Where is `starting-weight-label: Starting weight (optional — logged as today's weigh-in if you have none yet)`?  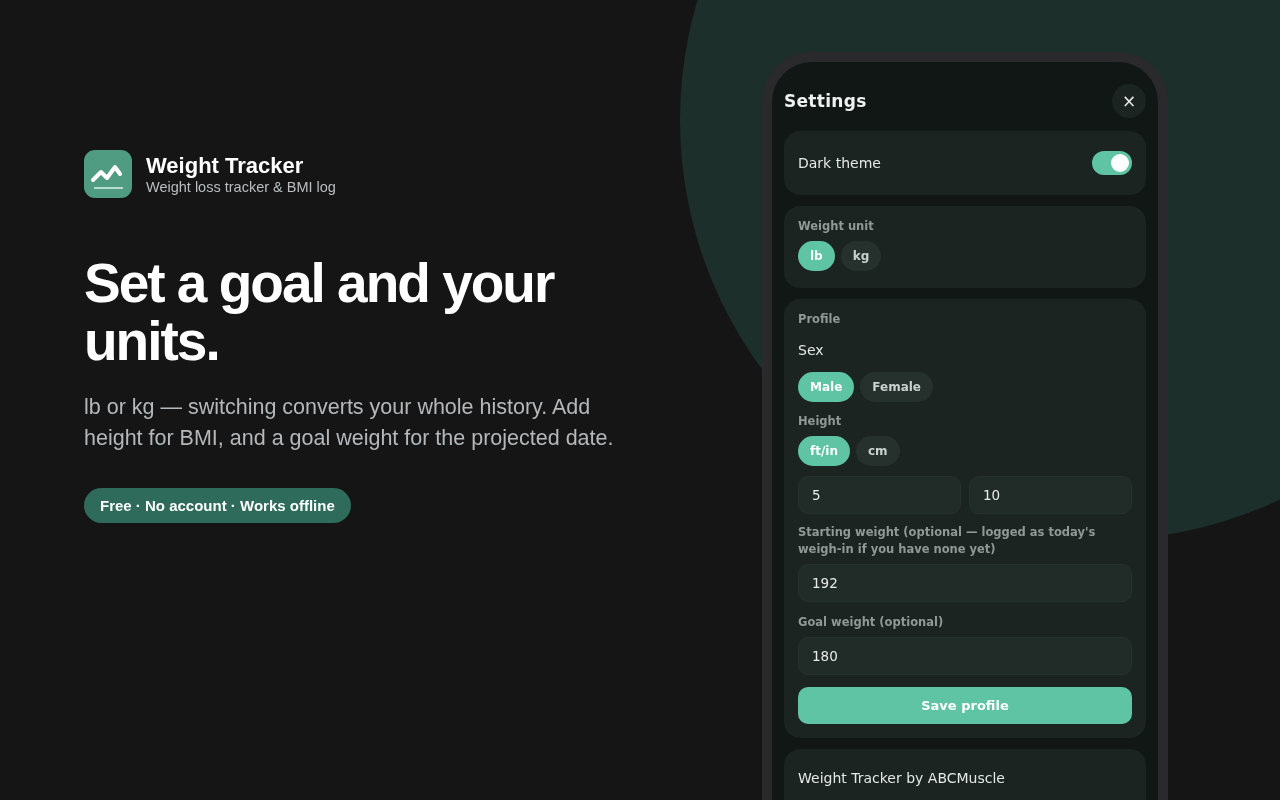 starting-weight-label: Starting weight (optional — logged as today's weigh-in if you have none yet) is located at coordinates (947, 541).